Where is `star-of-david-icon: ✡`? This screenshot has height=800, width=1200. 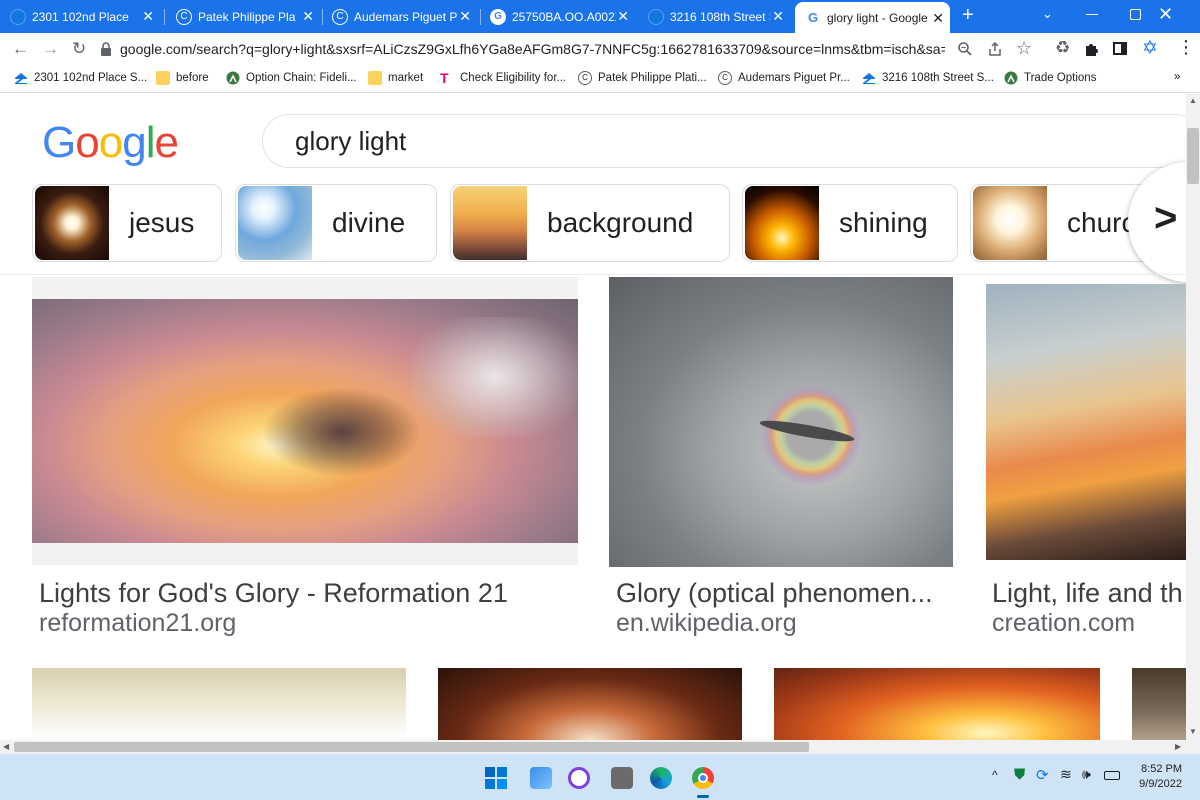
star-of-david-icon: ✡ is located at coordinates (1150, 48).